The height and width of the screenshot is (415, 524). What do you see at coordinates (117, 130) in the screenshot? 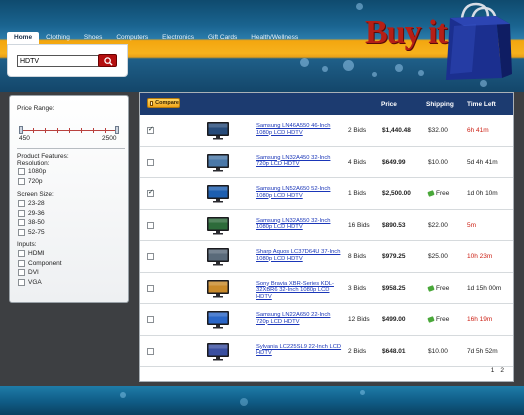
I see `price-max-handle` at bounding box center [117, 130].